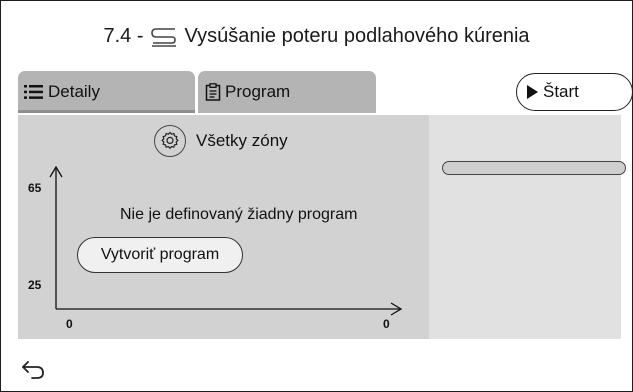  I want to click on page-title: Vysúšanie poteru podlahového kúrenia, so click(357, 36).